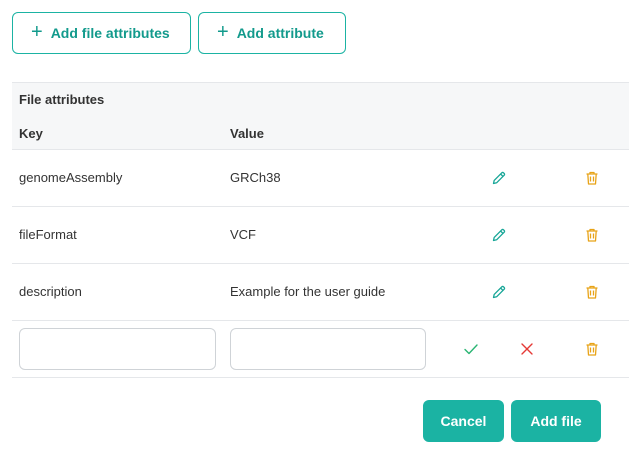 The width and height of the screenshot is (632, 454). What do you see at coordinates (50, 291) in the screenshot?
I see `row-key: description` at bounding box center [50, 291].